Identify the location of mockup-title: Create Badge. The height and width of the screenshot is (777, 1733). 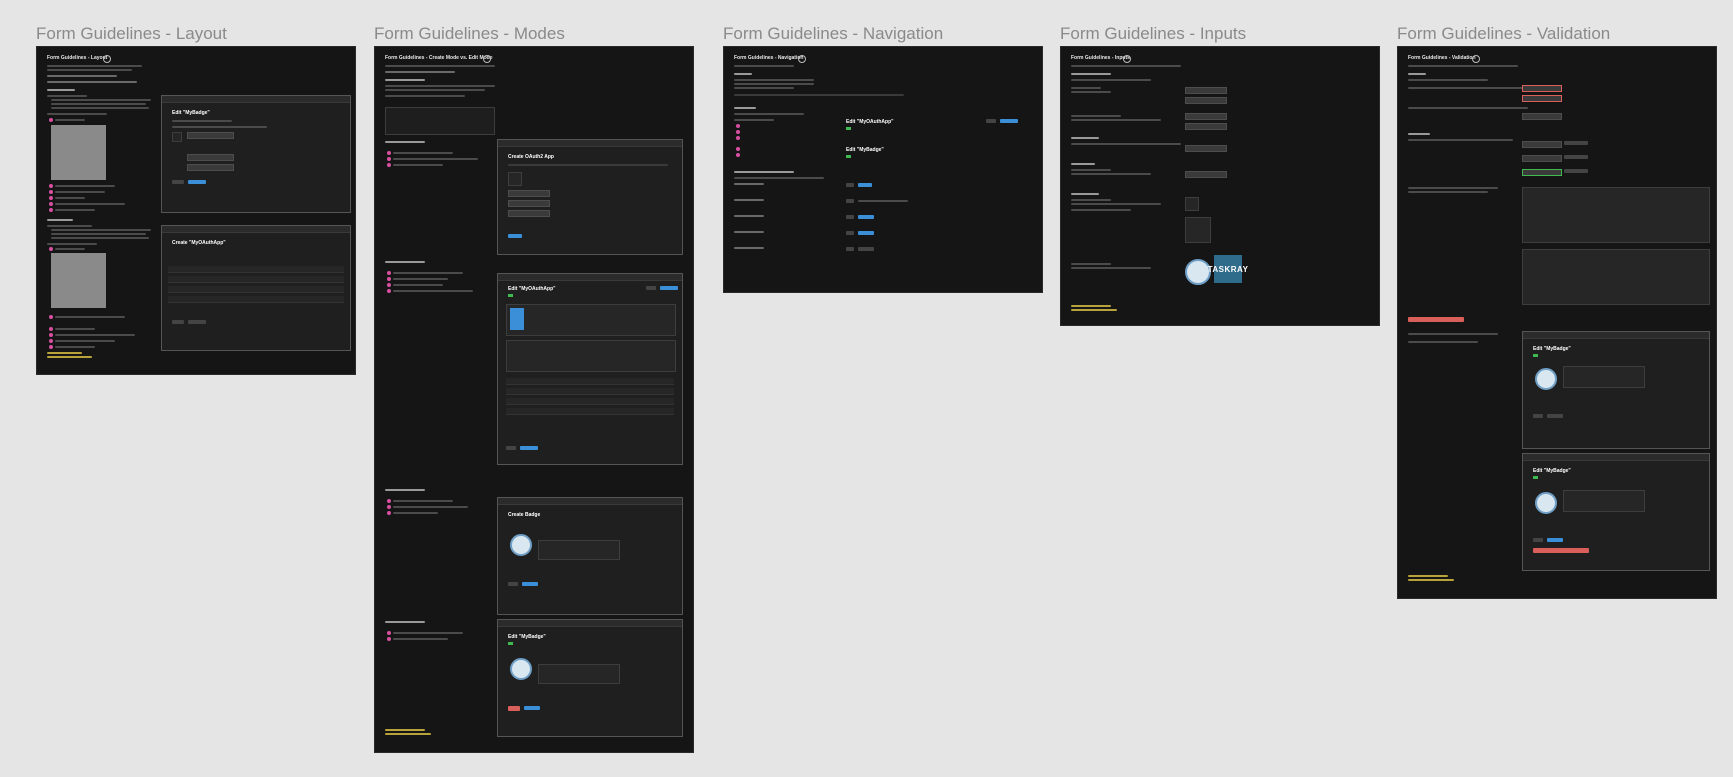
(524, 515).